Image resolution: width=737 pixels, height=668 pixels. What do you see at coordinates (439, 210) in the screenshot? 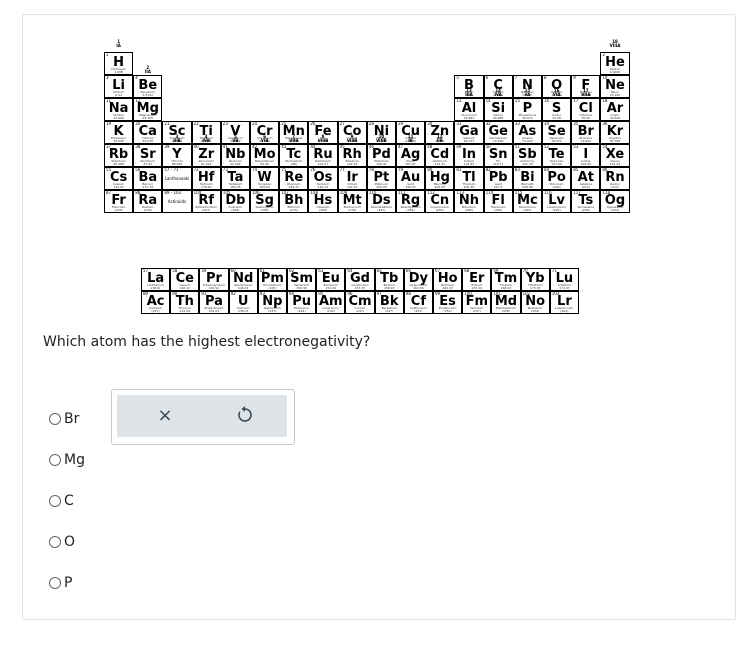
I see `atomic-mass: (285)` at bounding box center [439, 210].